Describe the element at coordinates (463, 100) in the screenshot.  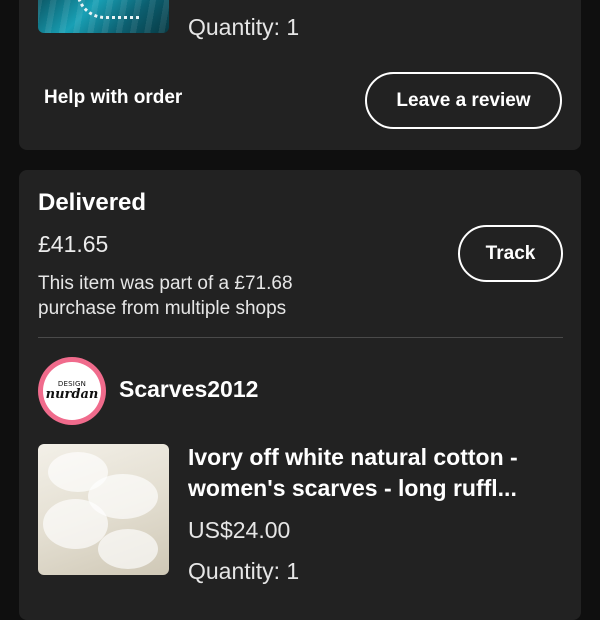
I see `leave-review-button: Leave a review` at that location.